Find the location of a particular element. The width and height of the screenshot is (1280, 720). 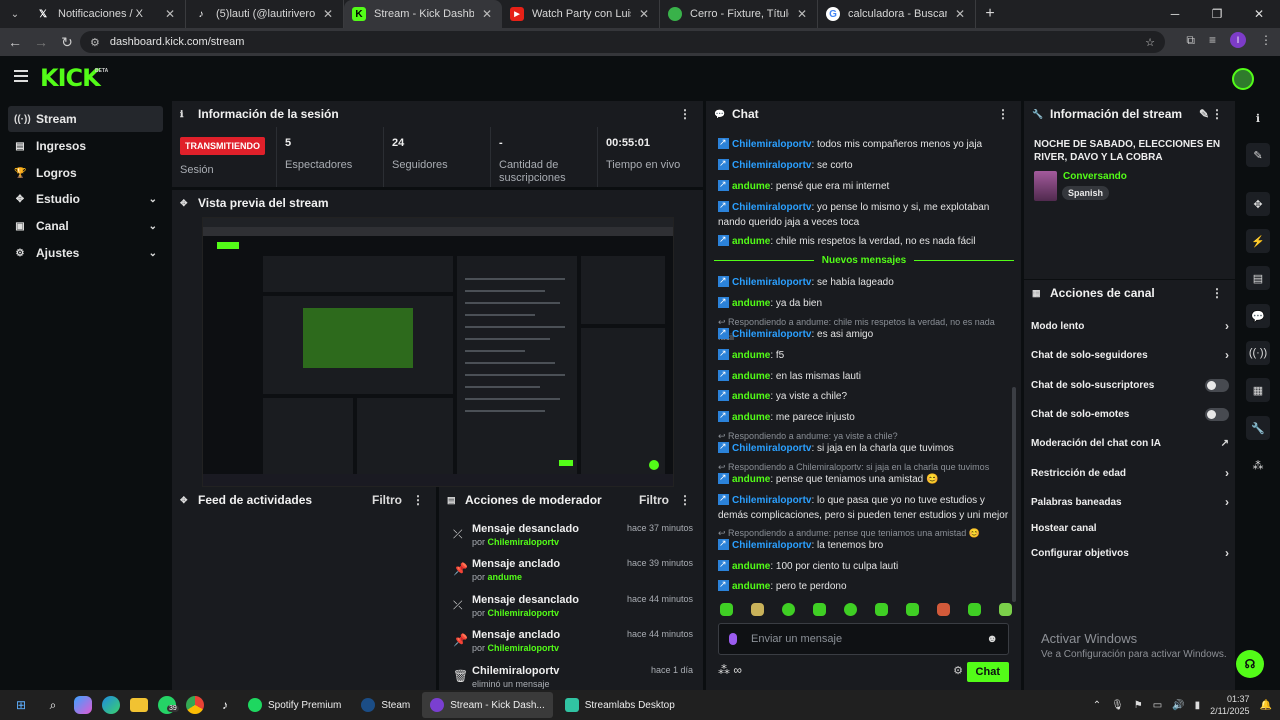

chat-message: Chilemiraloportv: la tenemos bro is located at coordinates (864, 544).